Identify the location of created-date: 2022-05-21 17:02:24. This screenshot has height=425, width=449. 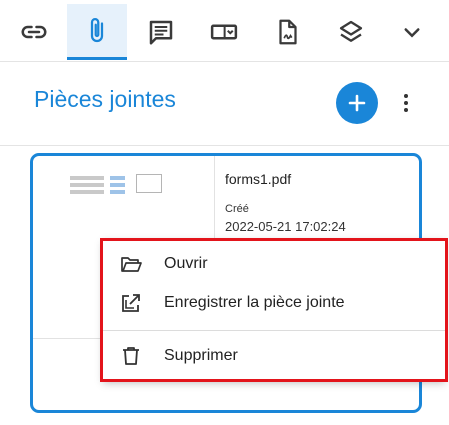
(285, 226).